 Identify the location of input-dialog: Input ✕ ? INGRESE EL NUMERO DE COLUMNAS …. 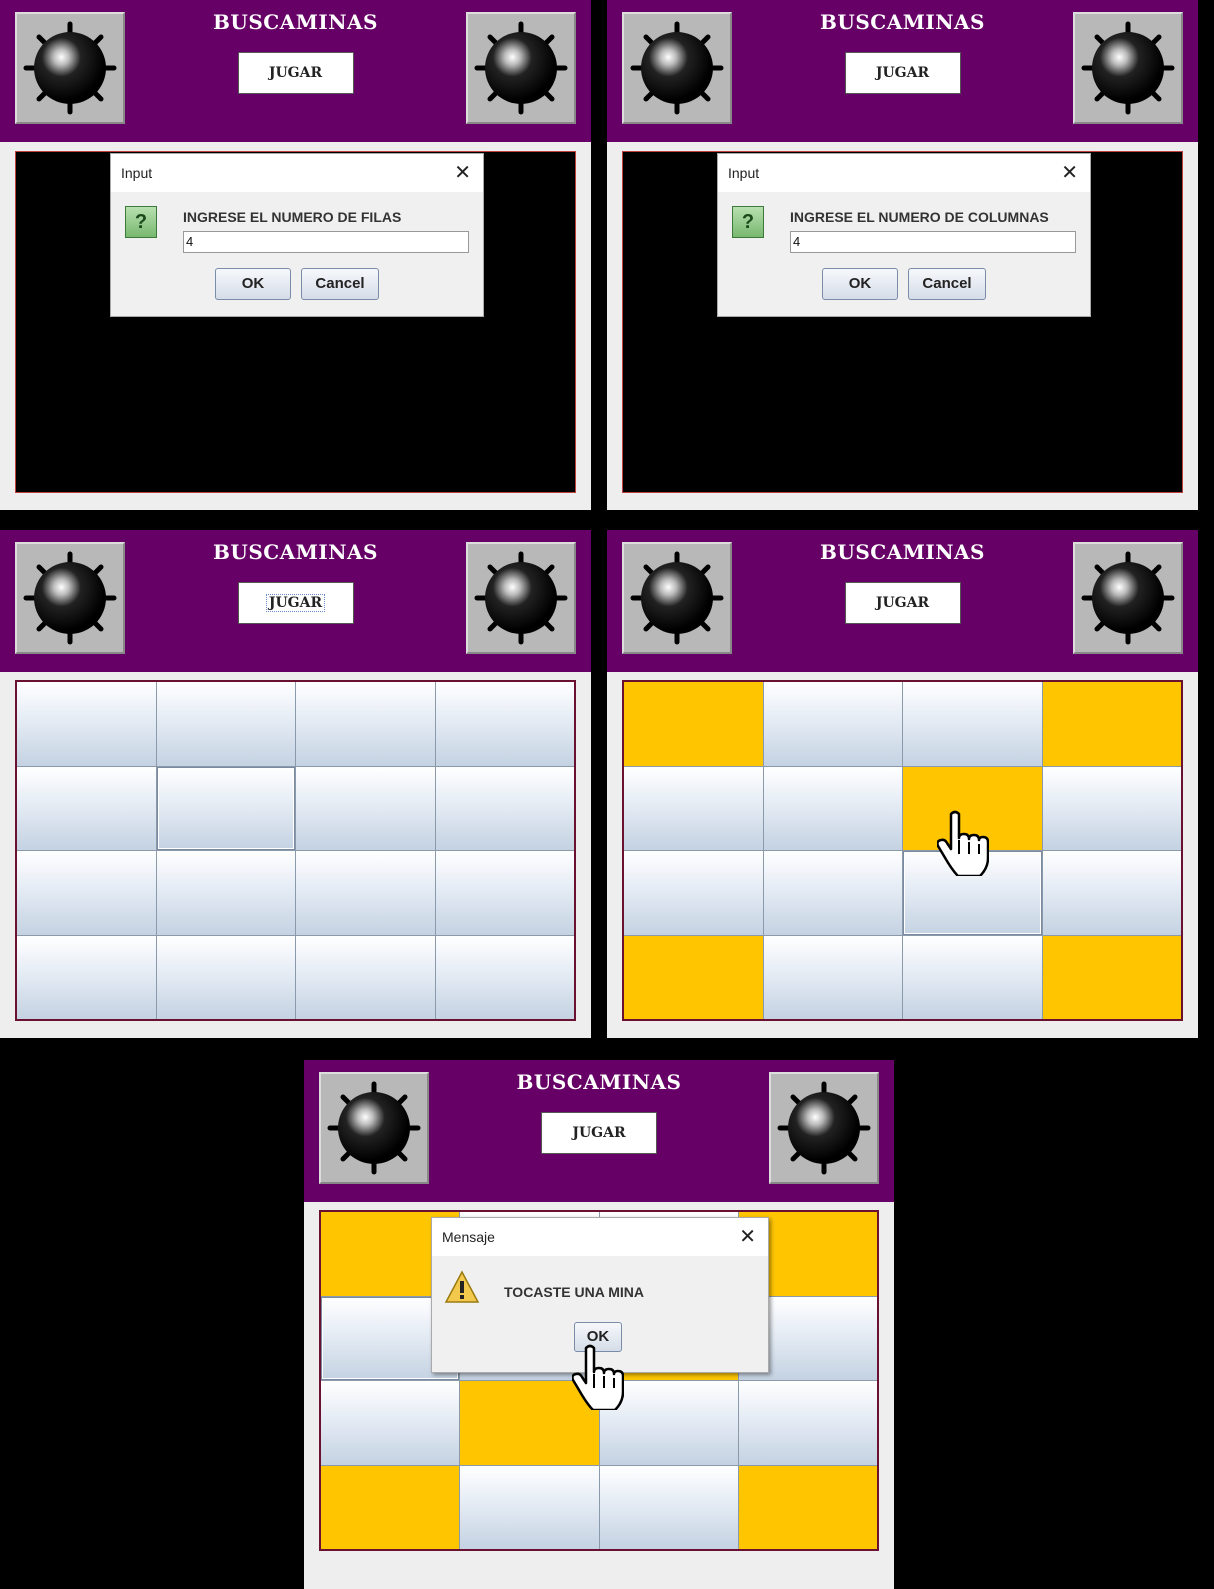
(904, 235).